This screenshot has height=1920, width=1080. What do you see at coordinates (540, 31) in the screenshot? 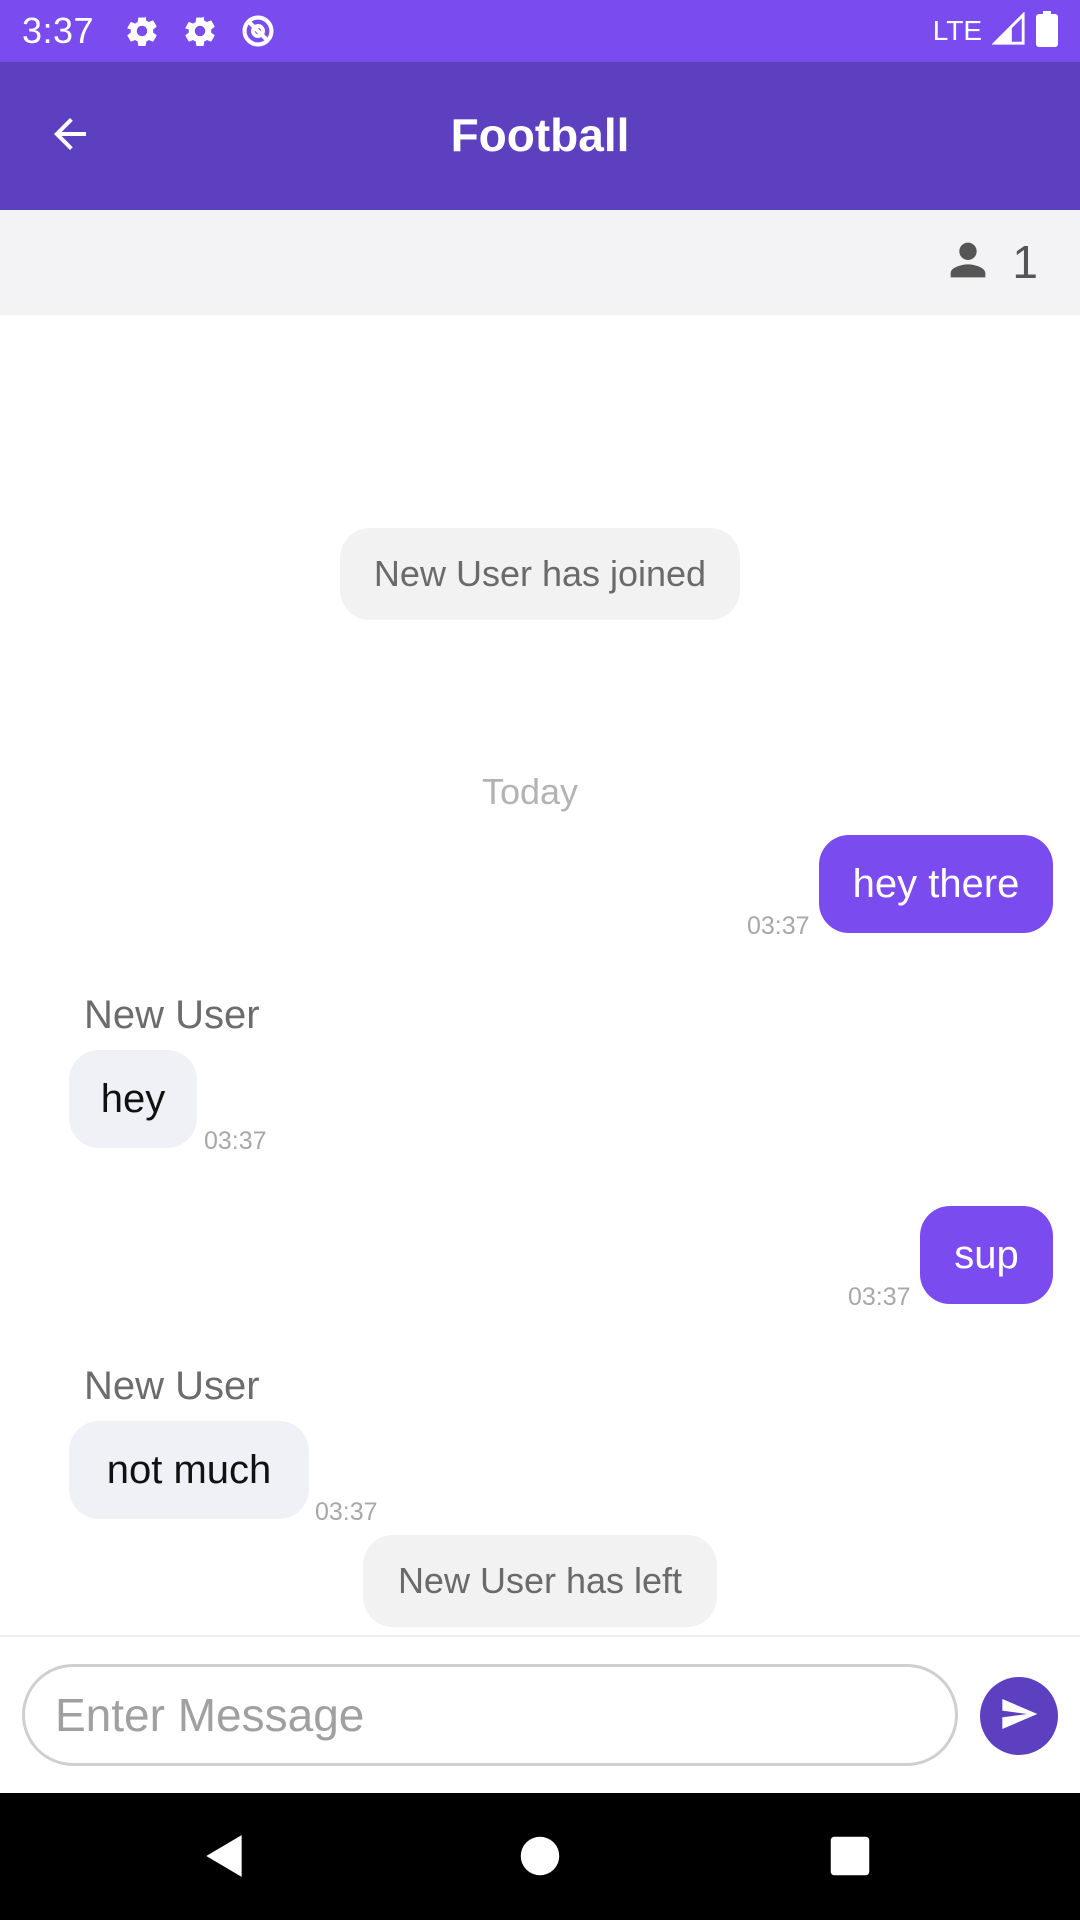
I see `status-bar: 3:37 LTE` at bounding box center [540, 31].